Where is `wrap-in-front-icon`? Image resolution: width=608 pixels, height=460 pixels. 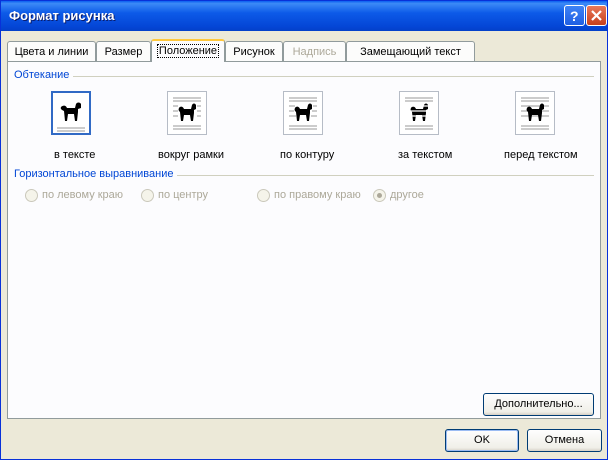 wrap-in-front-icon is located at coordinates (535, 113).